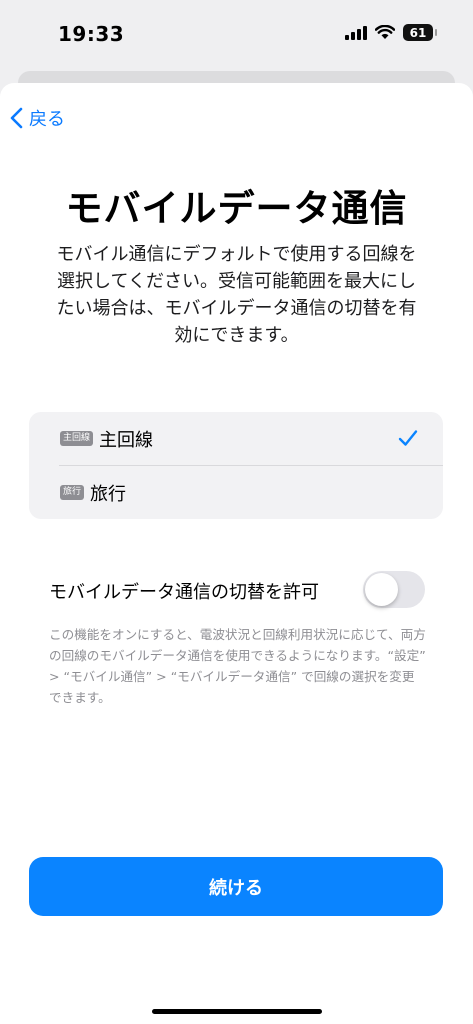 This screenshot has width=473, height=1024. Describe the element at coordinates (381, 589) in the screenshot. I see `toggle-knob` at that location.